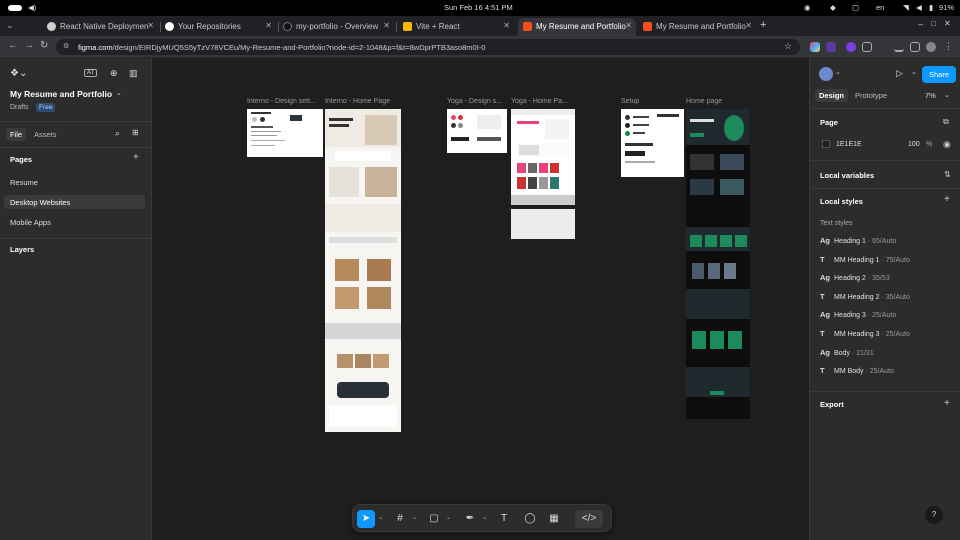 Image resolution: width=960 pixels, height=540 pixels. I want to click on drafts-label: Drafts, so click(19, 107).